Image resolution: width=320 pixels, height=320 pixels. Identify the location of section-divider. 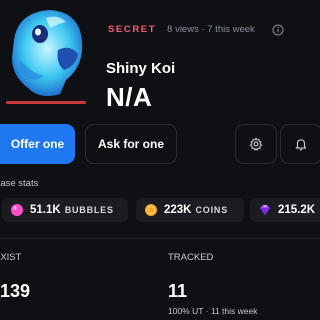
(160, 238).